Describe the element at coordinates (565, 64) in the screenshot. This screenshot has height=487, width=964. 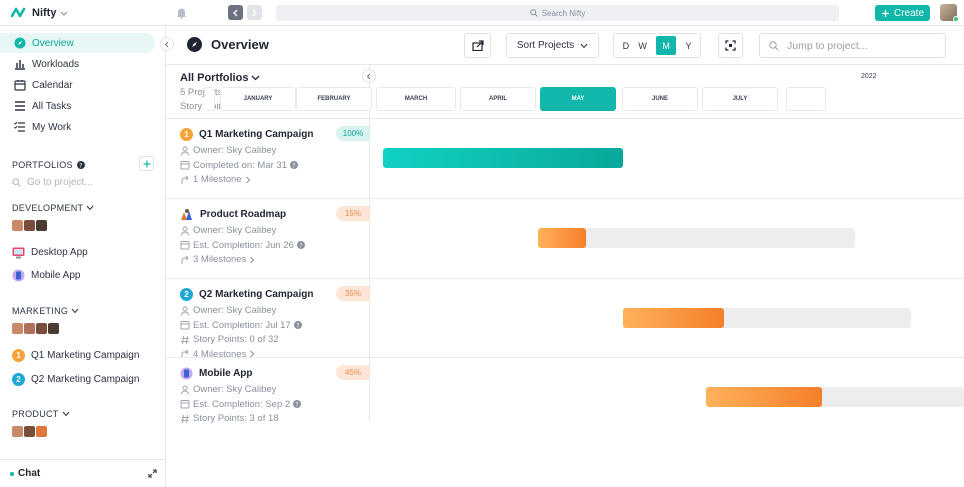
I see `header-divider` at that location.